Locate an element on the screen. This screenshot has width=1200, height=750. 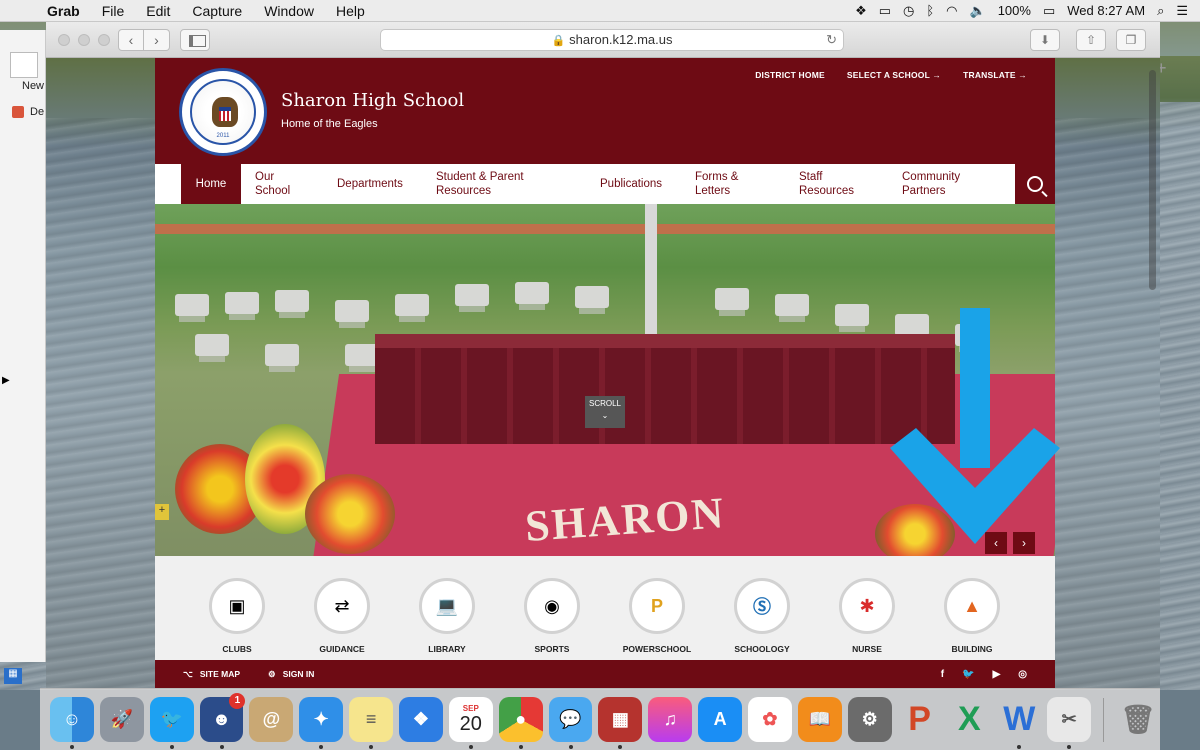
twitter-icon: 🐦 is located at coordinates (968, 674).